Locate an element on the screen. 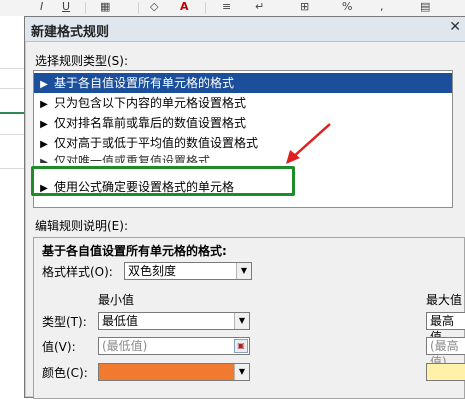 This screenshot has height=399, width=465. styles-icon: ▤ is located at coordinates (425, 7).